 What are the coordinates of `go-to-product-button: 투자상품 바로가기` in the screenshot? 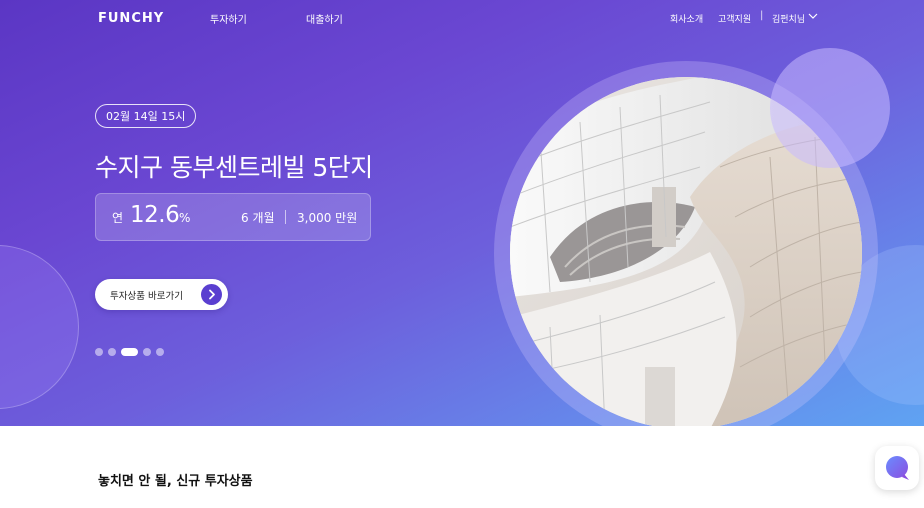 It's located at (161, 294).